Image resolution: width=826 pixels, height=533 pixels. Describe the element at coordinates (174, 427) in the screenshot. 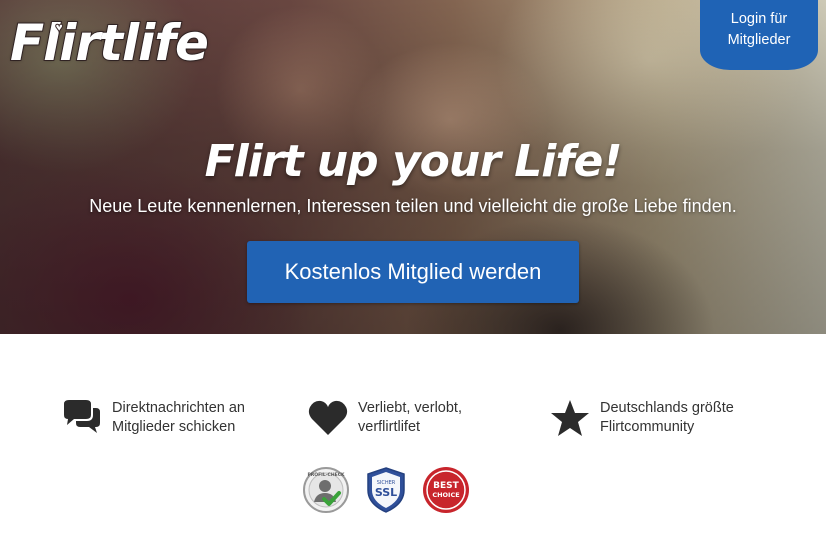

I see `feature-line: Mitglieder schicken` at that location.